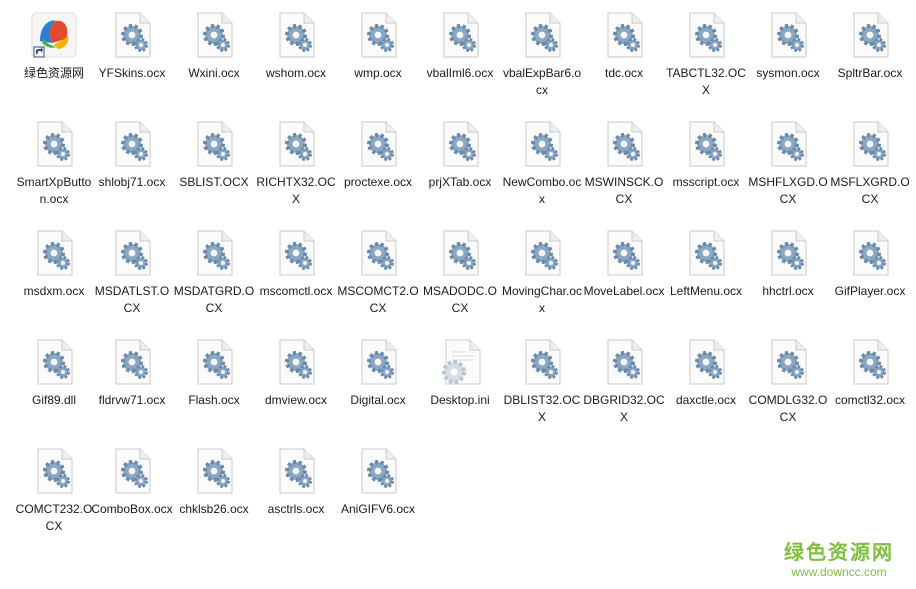 This screenshot has height=589, width=916. What do you see at coordinates (788, 62) in the screenshot?
I see `file-item: sysmon.ocx` at bounding box center [788, 62].